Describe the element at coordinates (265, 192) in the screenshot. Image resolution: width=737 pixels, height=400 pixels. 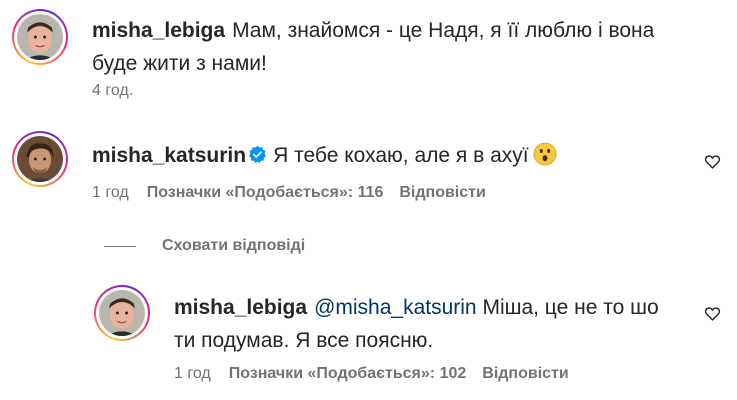
I see `likes-count: Позначки «Подобається»: 116` at that location.